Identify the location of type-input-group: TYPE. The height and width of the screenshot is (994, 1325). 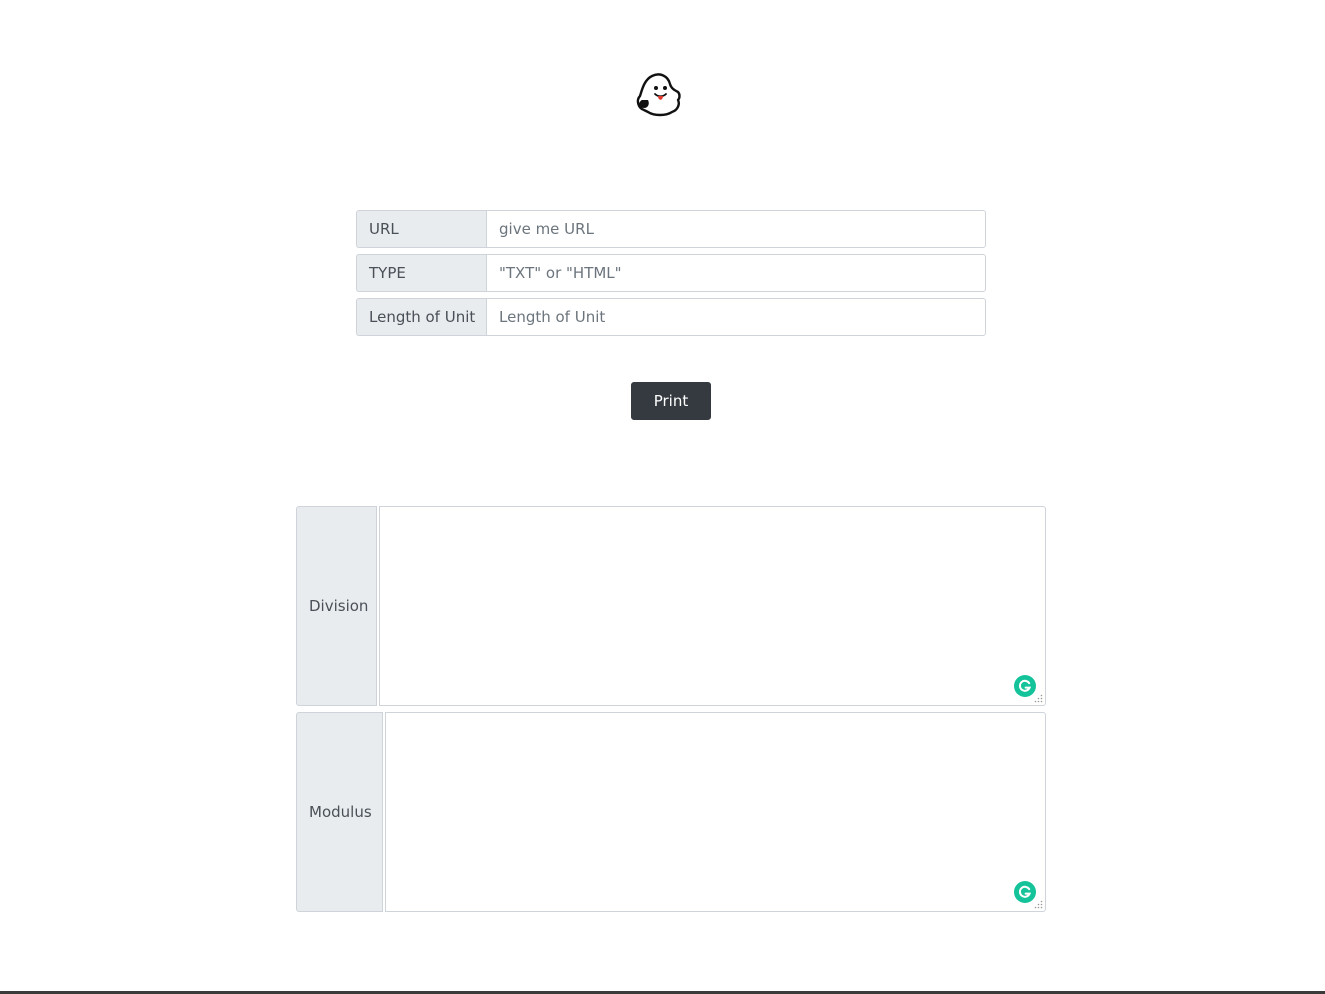
(671, 273).